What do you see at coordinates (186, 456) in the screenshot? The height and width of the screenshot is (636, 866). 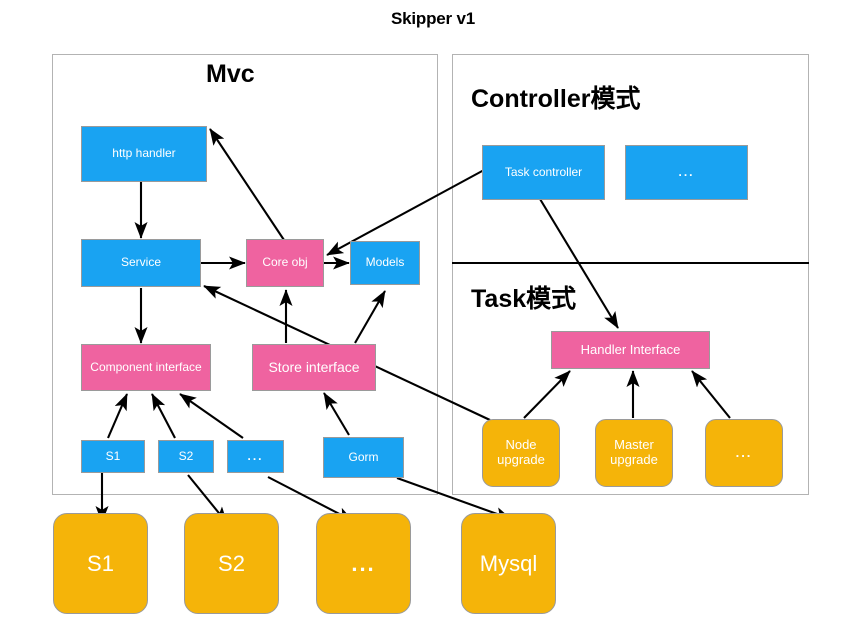 I see `node-s2: S2` at bounding box center [186, 456].